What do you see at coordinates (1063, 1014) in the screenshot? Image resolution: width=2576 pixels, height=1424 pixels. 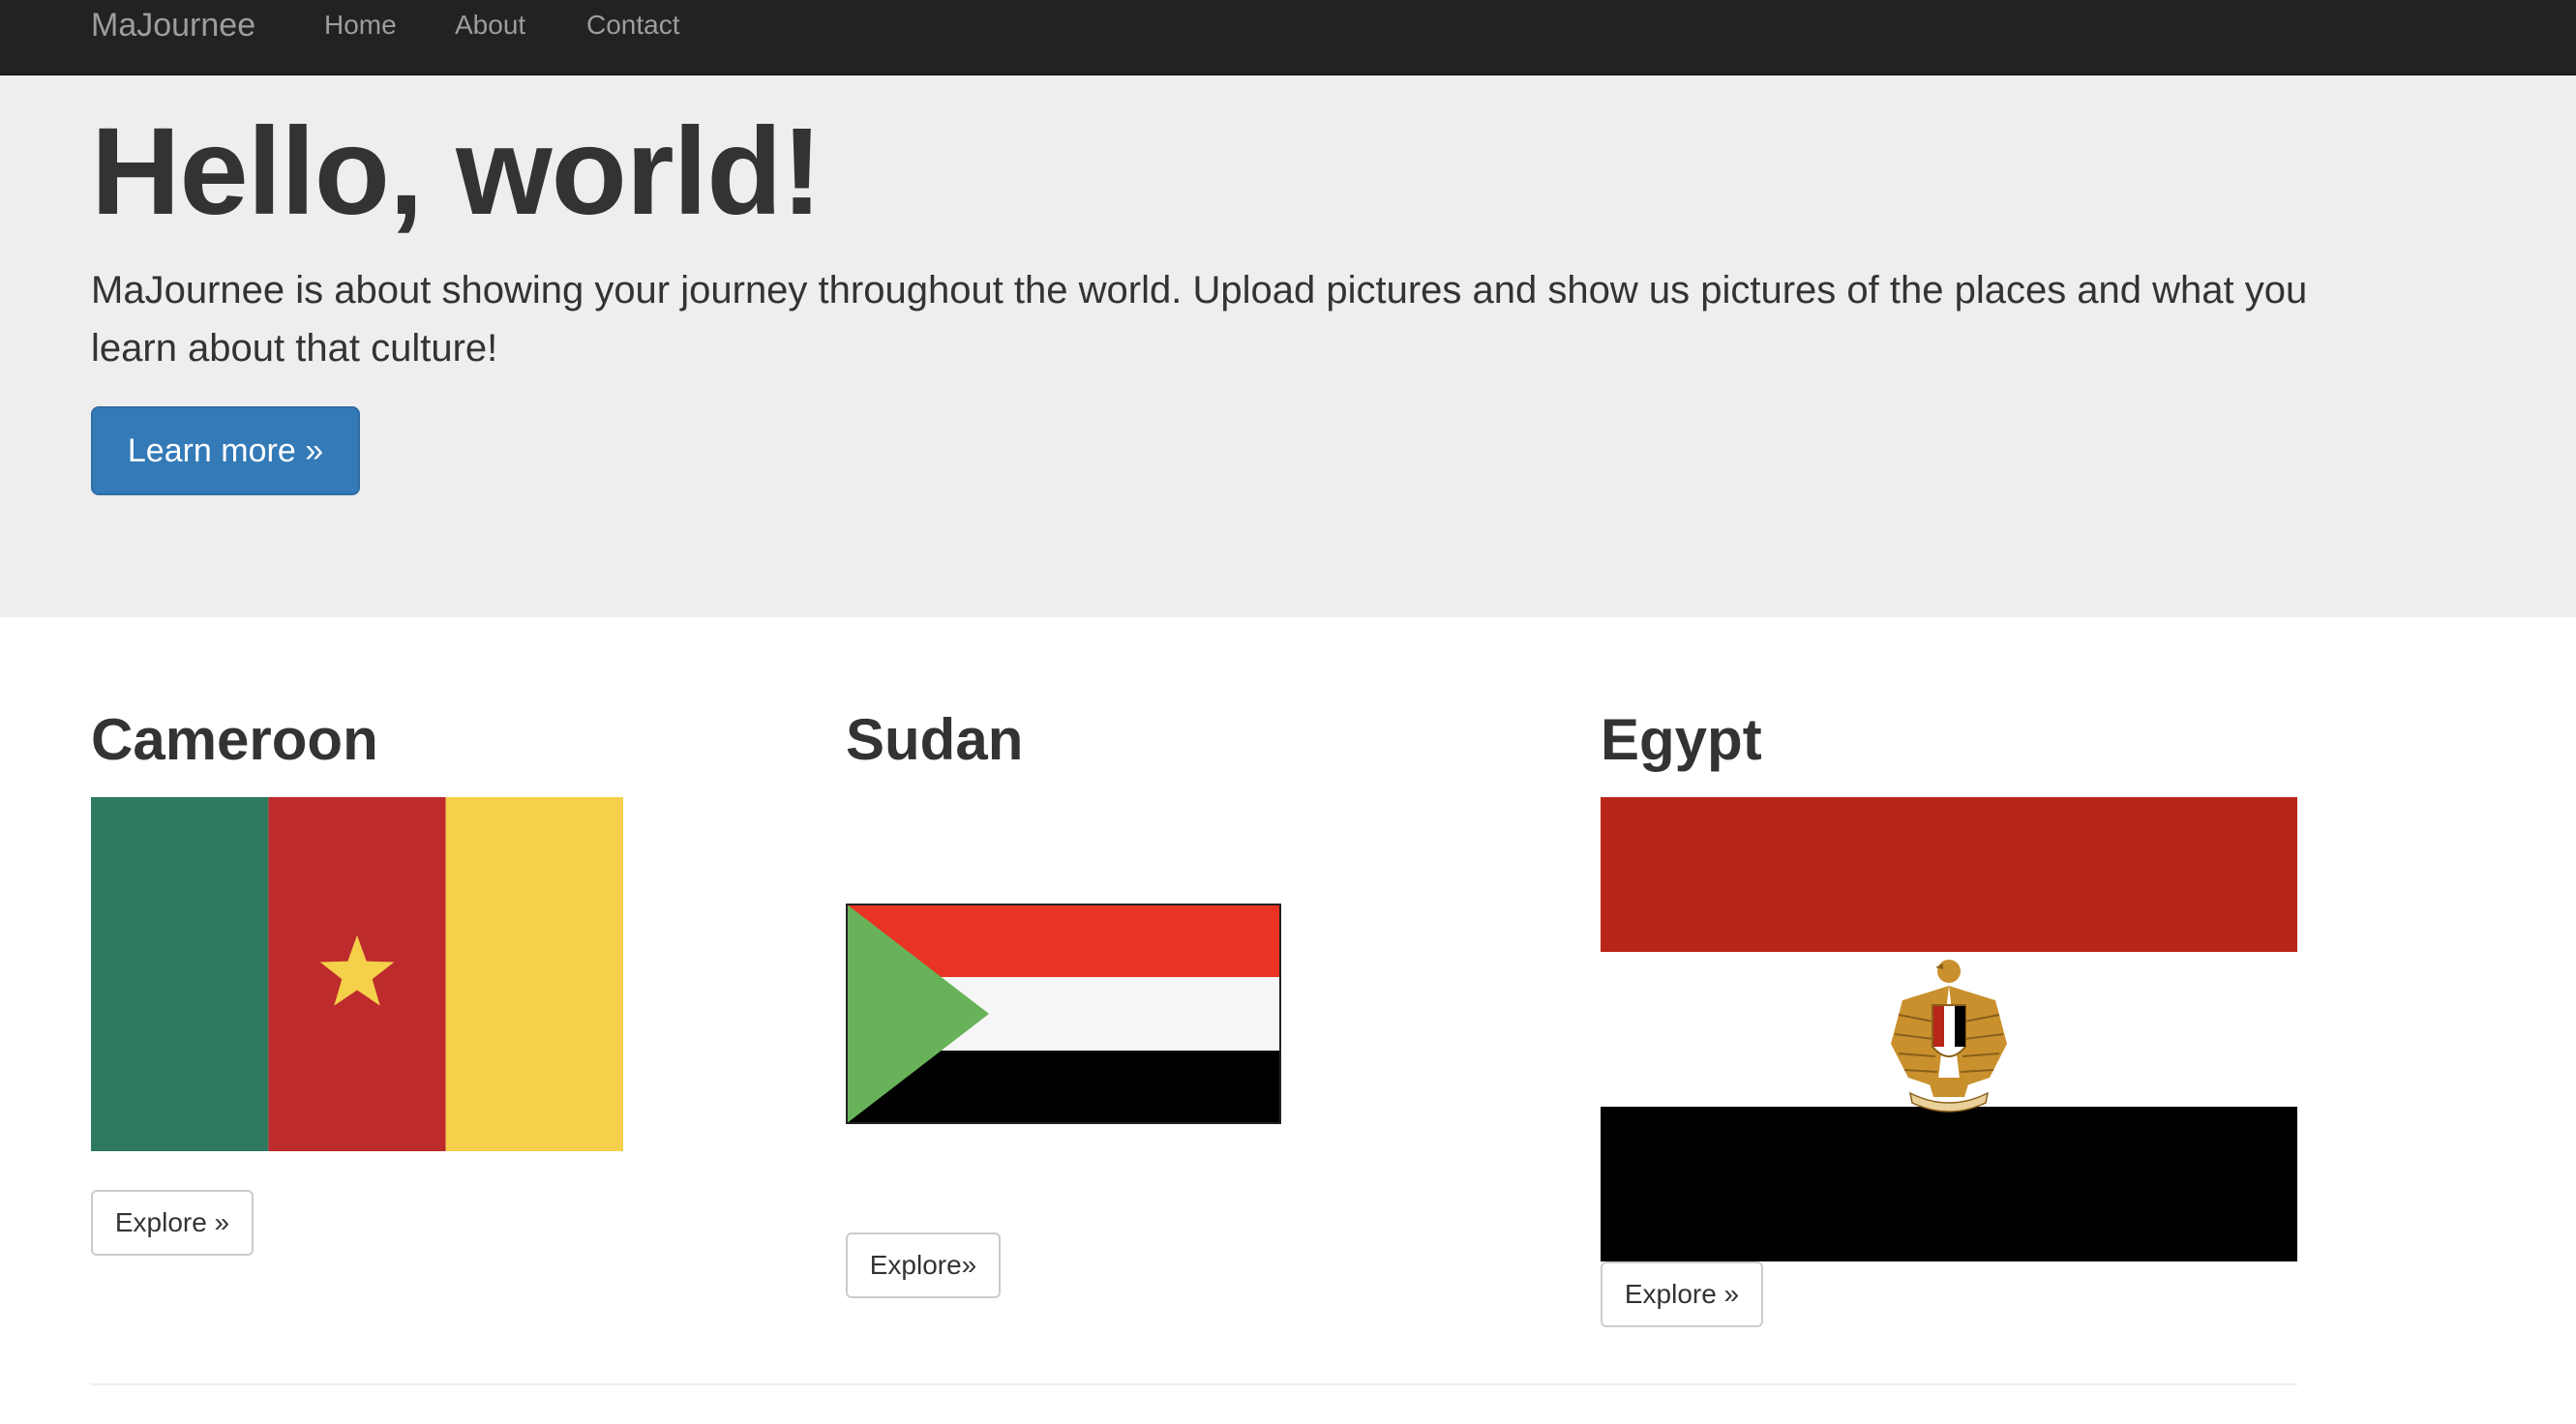 I see `sudan-flag-icon` at bounding box center [1063, 1014].